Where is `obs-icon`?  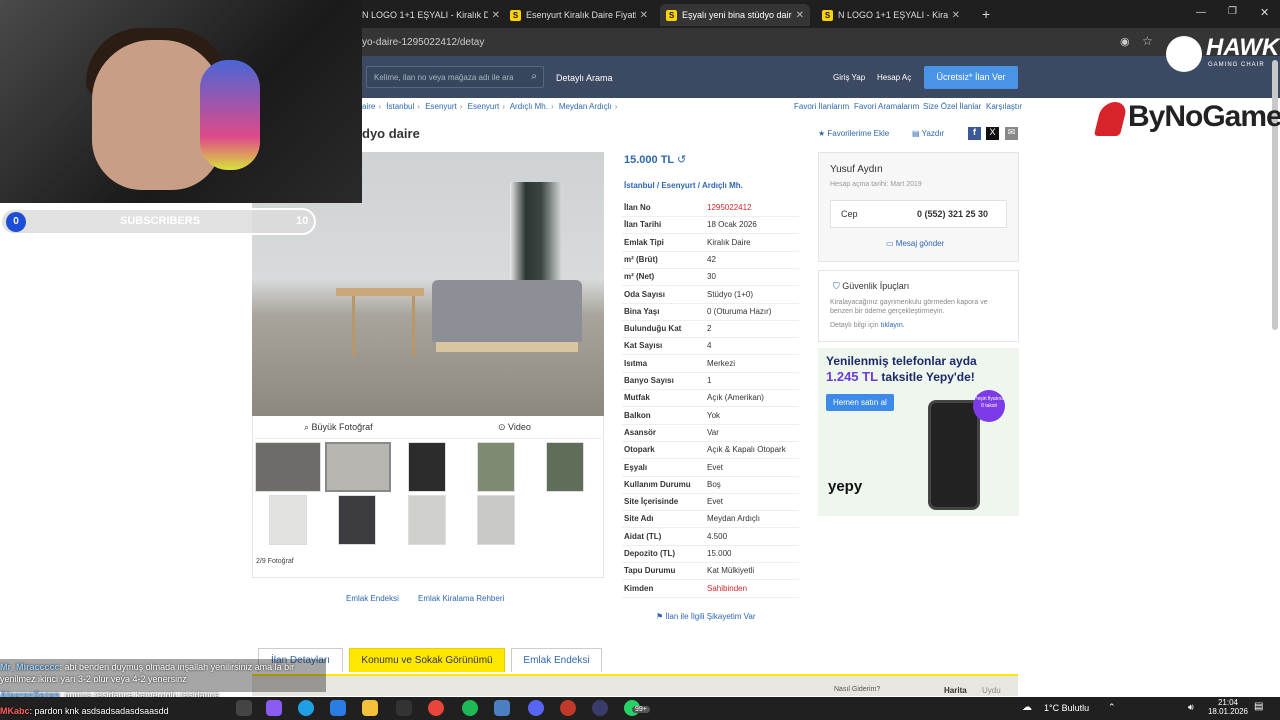
obs-icon is located at coordinates (568, 708).